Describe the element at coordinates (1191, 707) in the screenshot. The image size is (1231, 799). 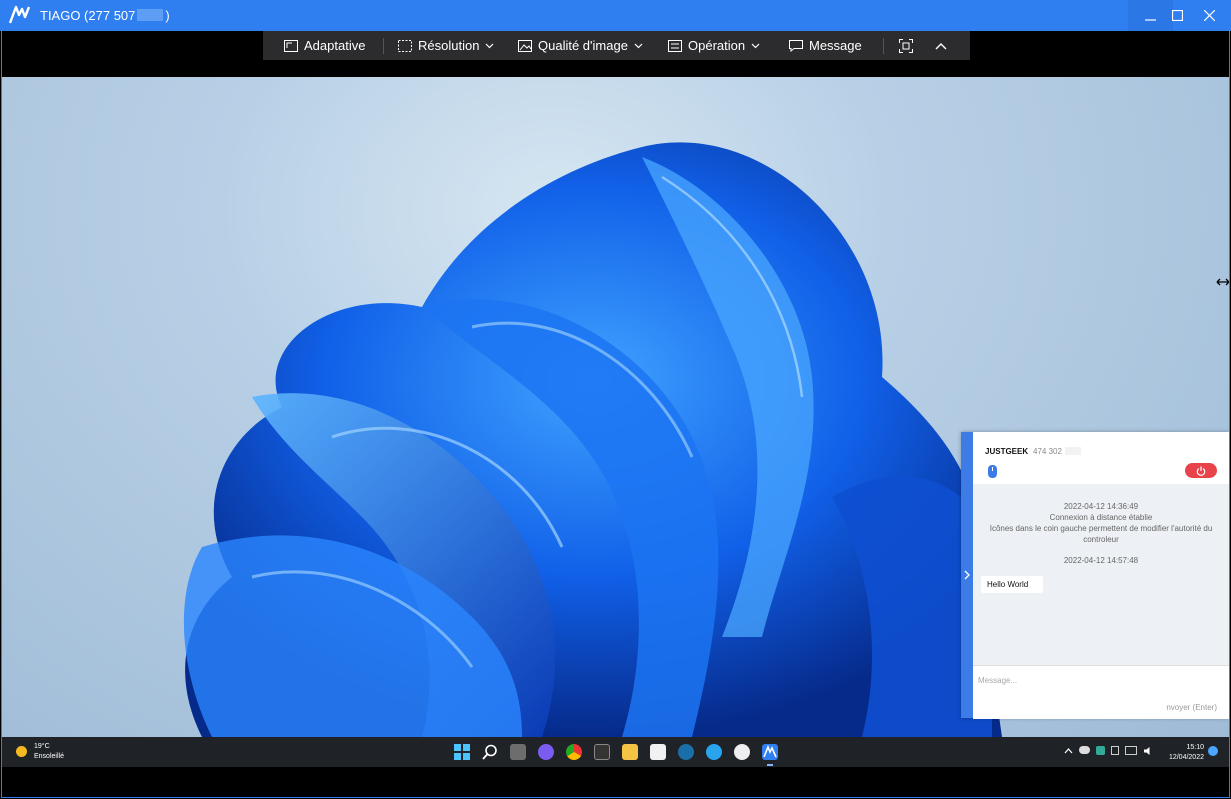
I see `send-button: nvoyer (Enter)` at that location.